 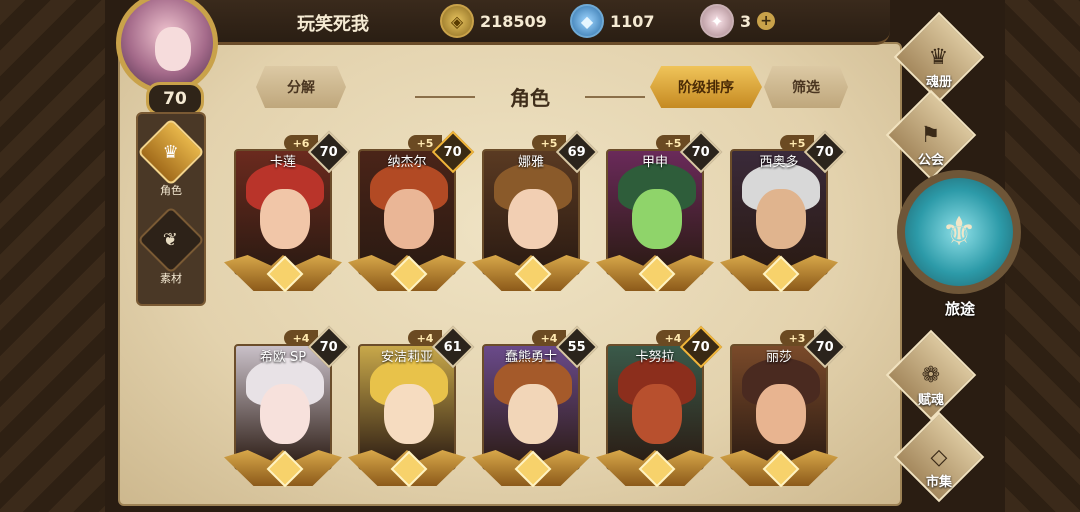 I want to click on player-level-badge: 70, so click(x=175, y=99).